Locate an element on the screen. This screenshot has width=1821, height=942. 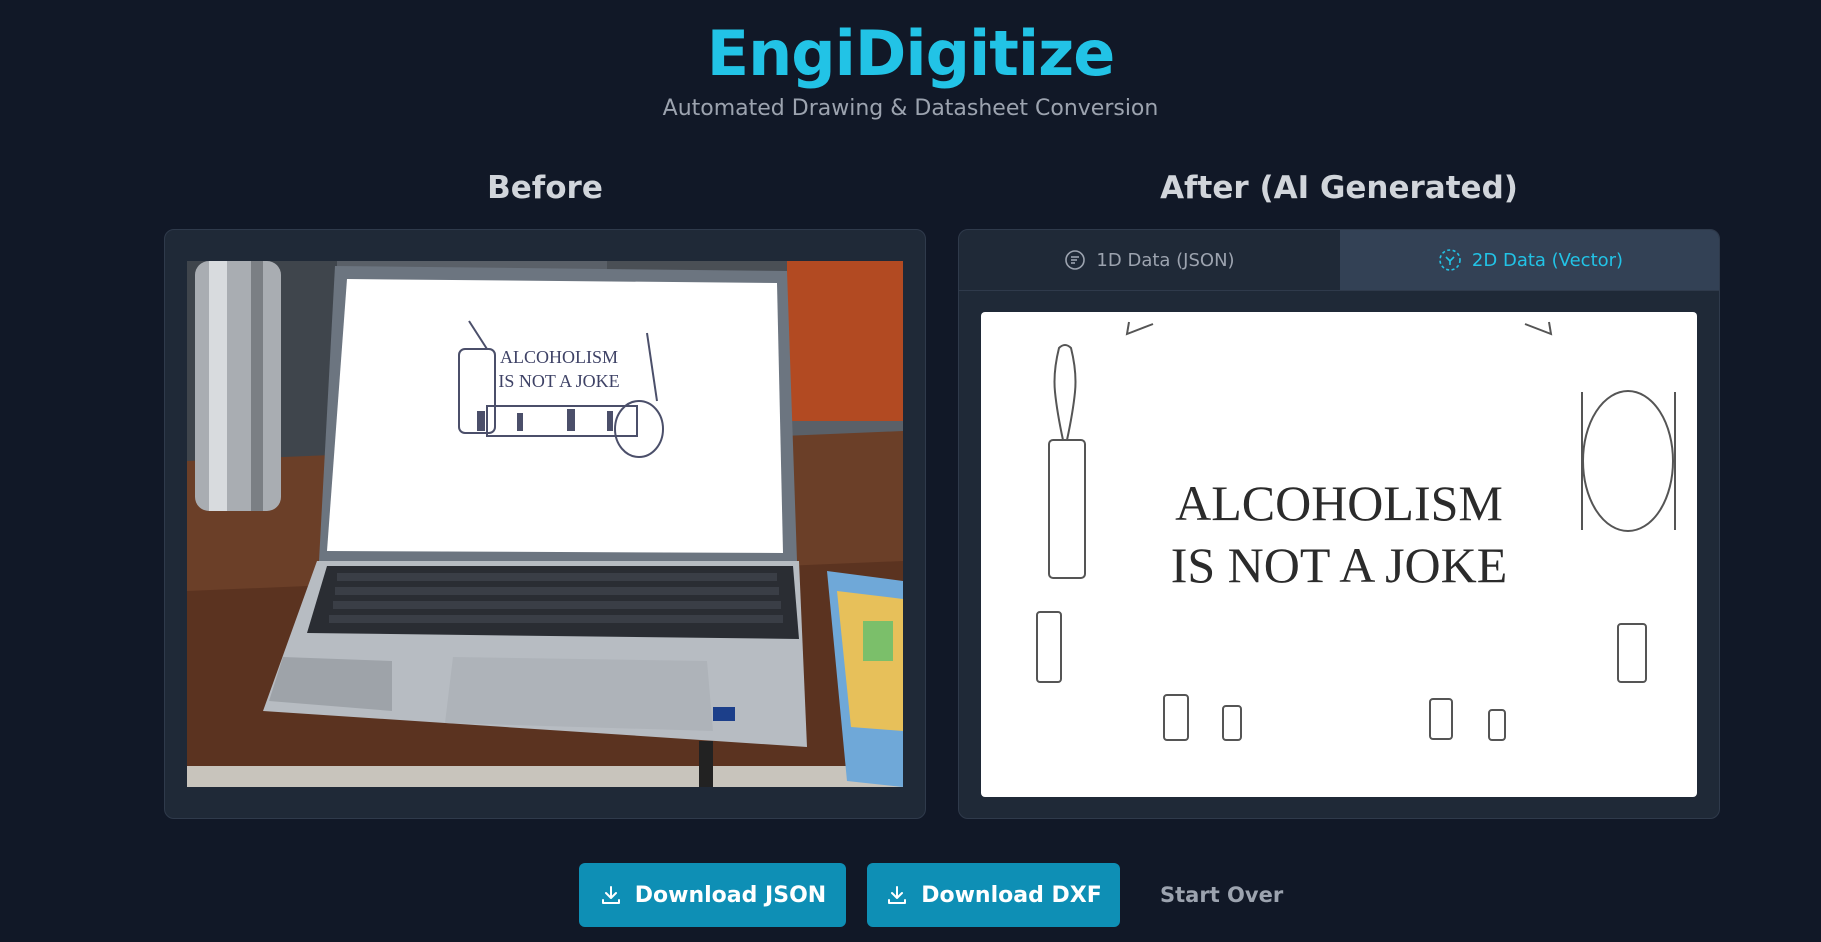
vector-text-line1: ALCOHOLISM is located at coordinates (1339, 503).